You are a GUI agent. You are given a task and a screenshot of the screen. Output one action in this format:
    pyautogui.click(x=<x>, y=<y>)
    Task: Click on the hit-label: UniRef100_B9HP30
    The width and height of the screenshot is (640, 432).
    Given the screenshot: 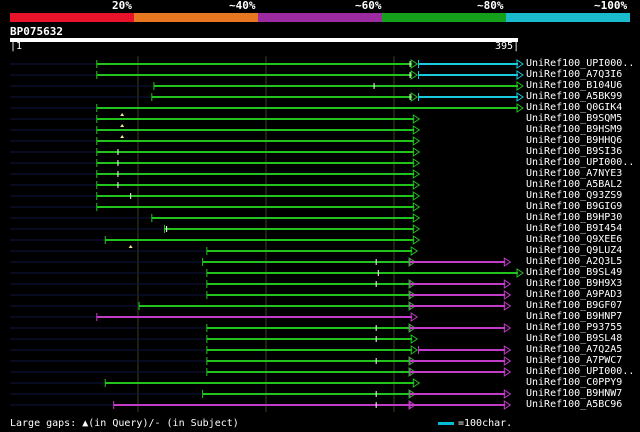 What is the action you would take?
    pyautogui.click(x=574, y=217)
    